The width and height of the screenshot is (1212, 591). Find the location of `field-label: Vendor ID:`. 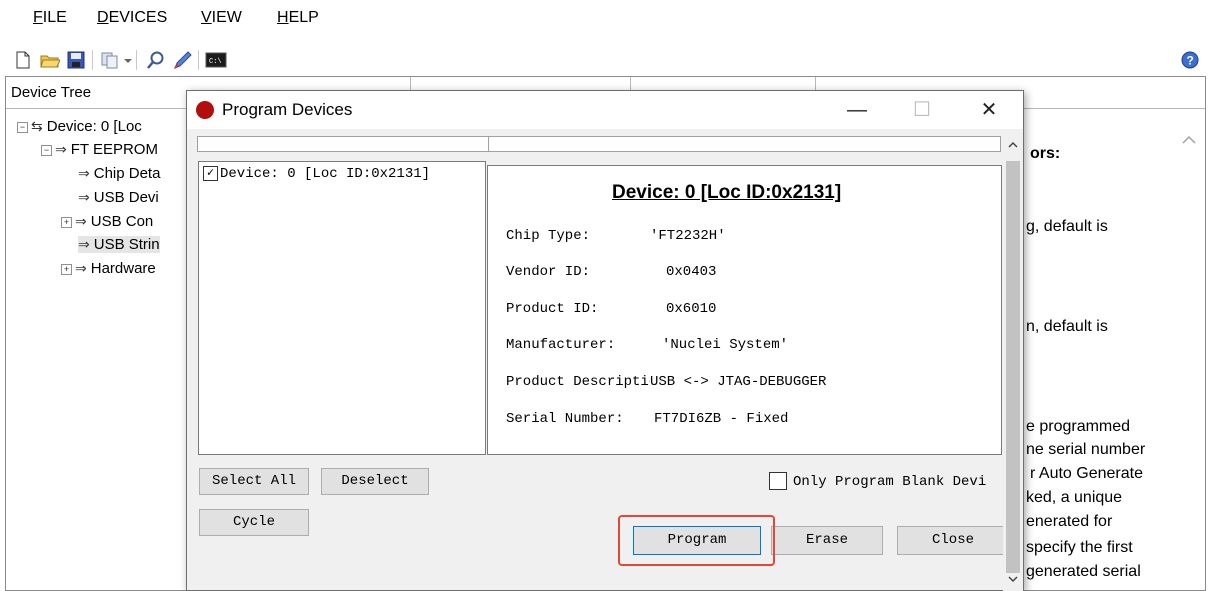

field-label: Vendor ID: is located at coordinates (548, 272).